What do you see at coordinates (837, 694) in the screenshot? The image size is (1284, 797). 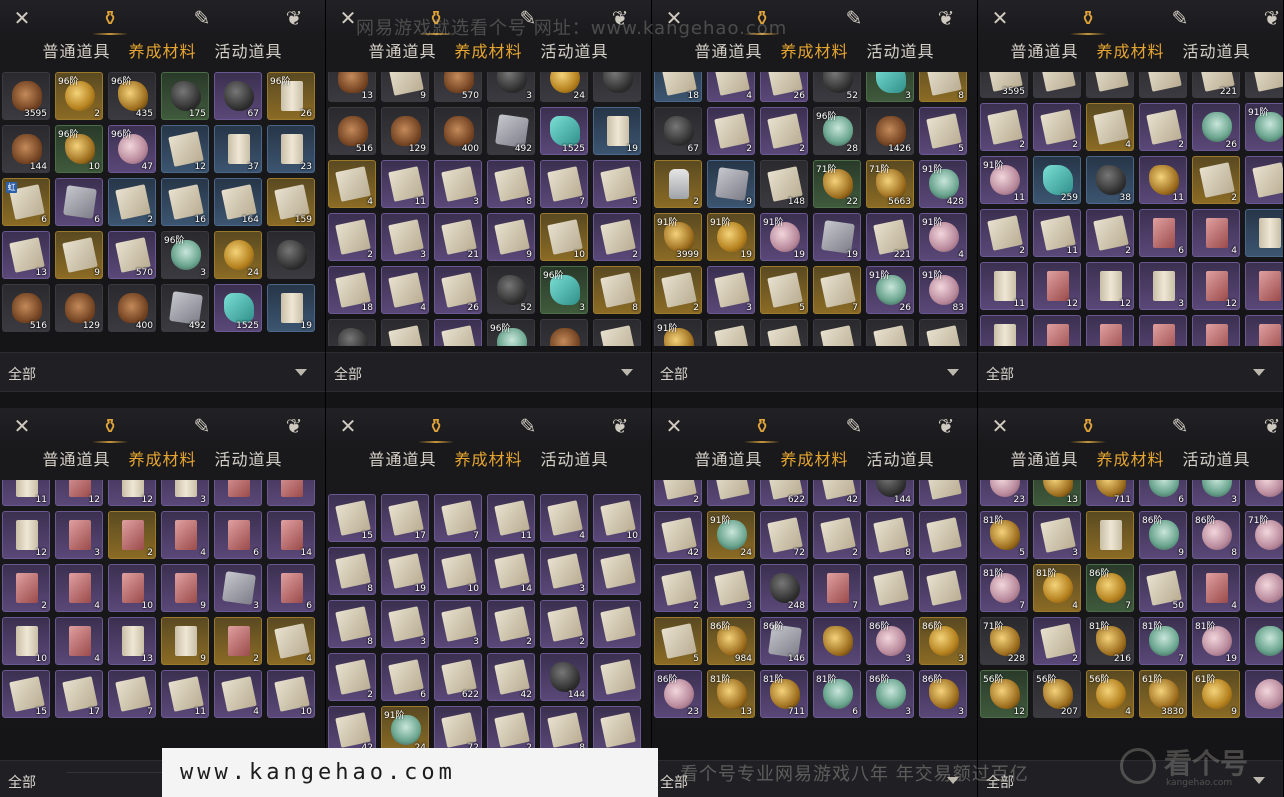 I see `item-slot: 81阶 6` at bounding box center [837, 694].